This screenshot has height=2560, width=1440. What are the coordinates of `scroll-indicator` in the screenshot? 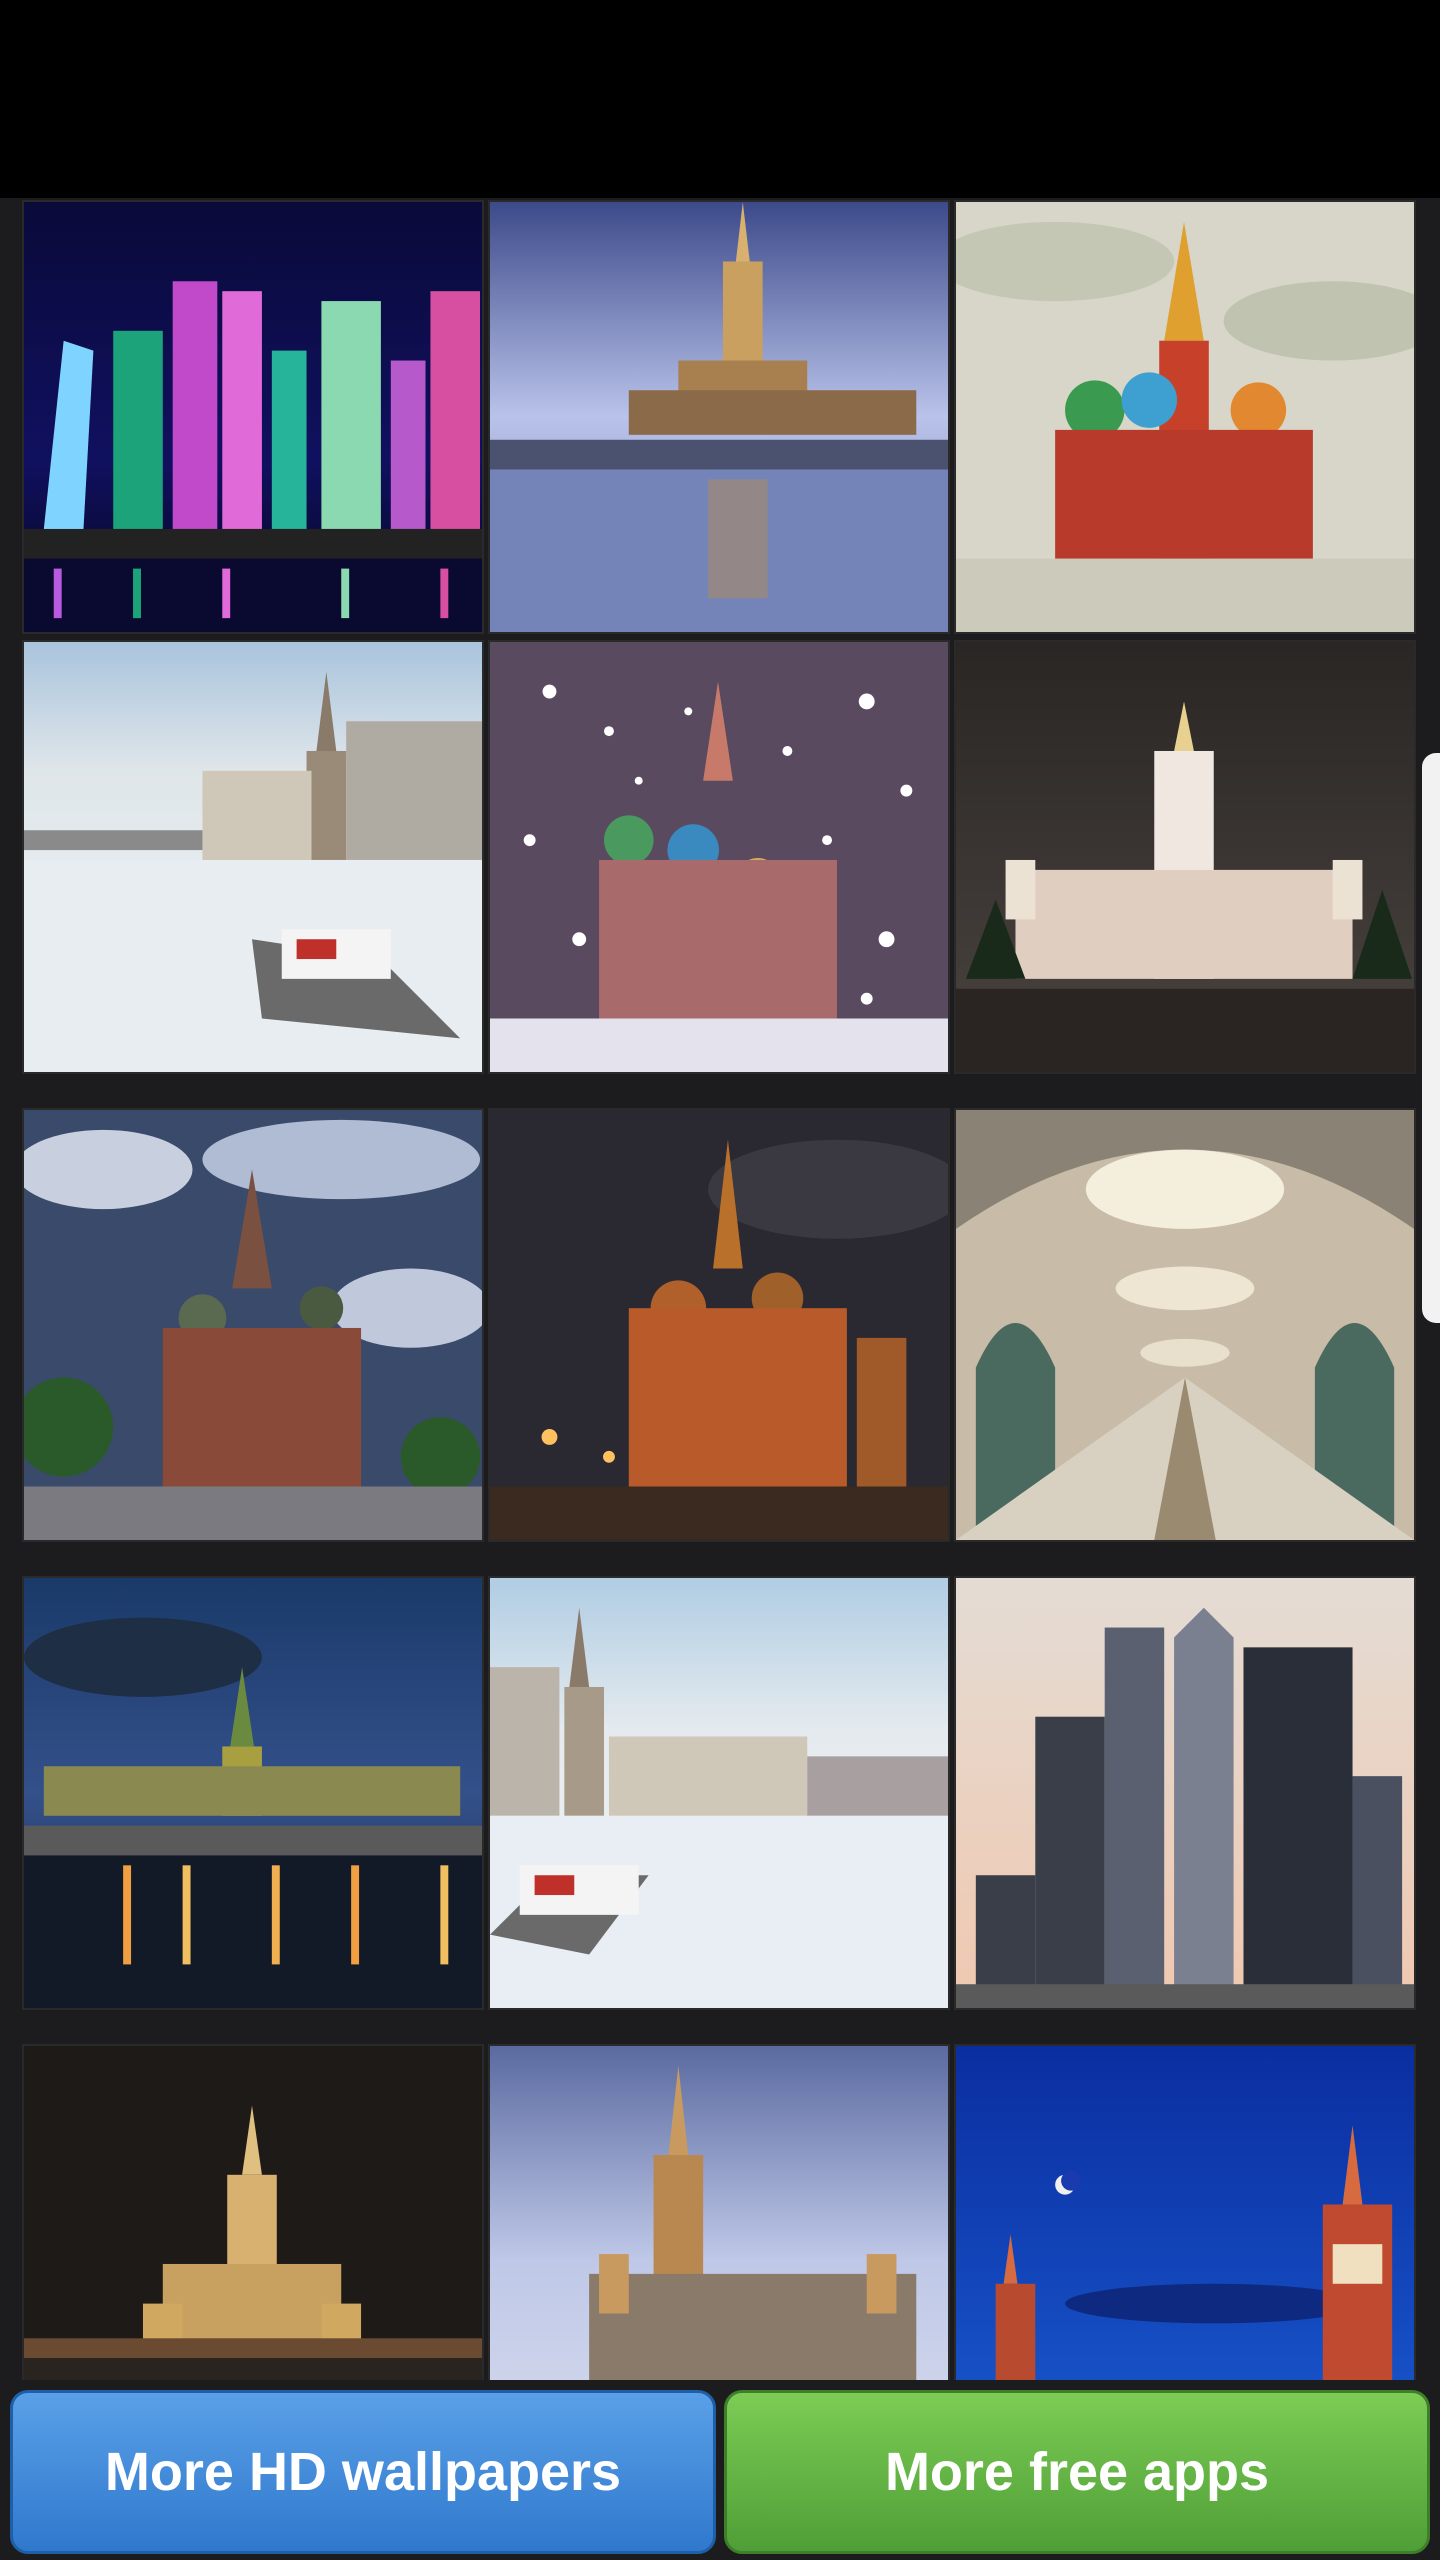 It's located at (1431, 1038).